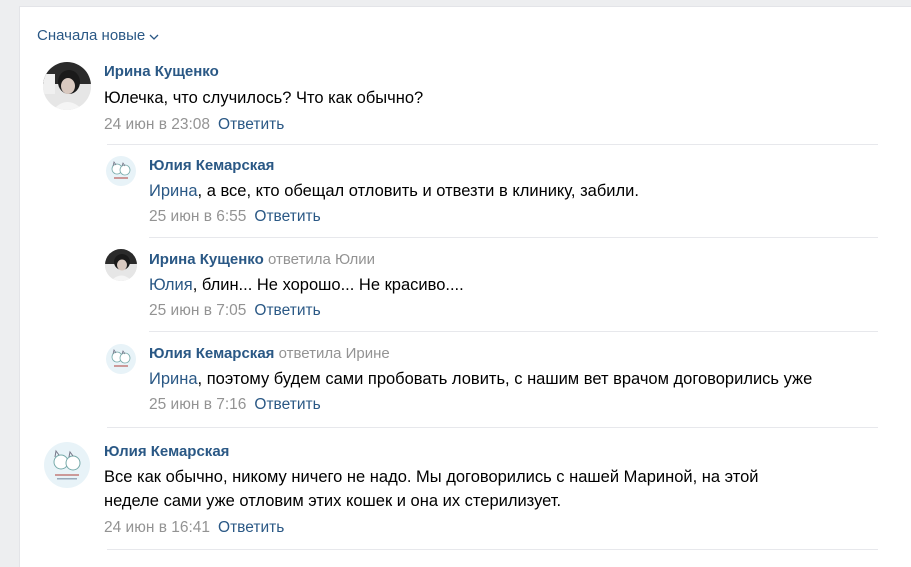 The width and height of the screenshot is (911, 567). Describe the element at coordinates (157, 527) in the screenshot. I see `comment-date: 24 июн в 16:41` at that location.